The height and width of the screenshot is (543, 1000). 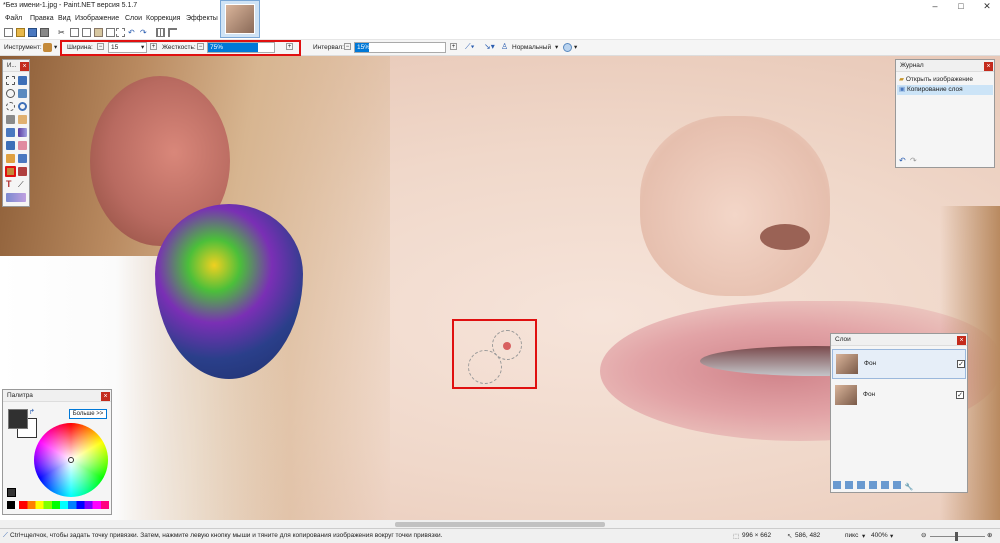 What do you see at coordinates (18, 419) in the screenshot?
I see `primary-color-swatch` at bounding box center [18, 419].